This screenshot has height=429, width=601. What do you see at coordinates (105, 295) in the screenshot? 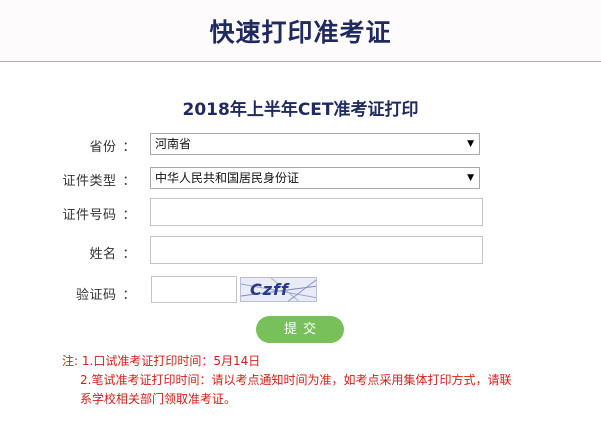
I see `captcha-label: 验证码：` at bounding box center [105, 295].